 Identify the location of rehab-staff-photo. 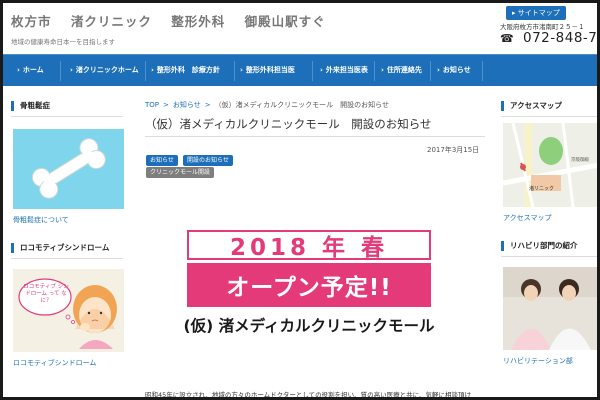
(550, 308).